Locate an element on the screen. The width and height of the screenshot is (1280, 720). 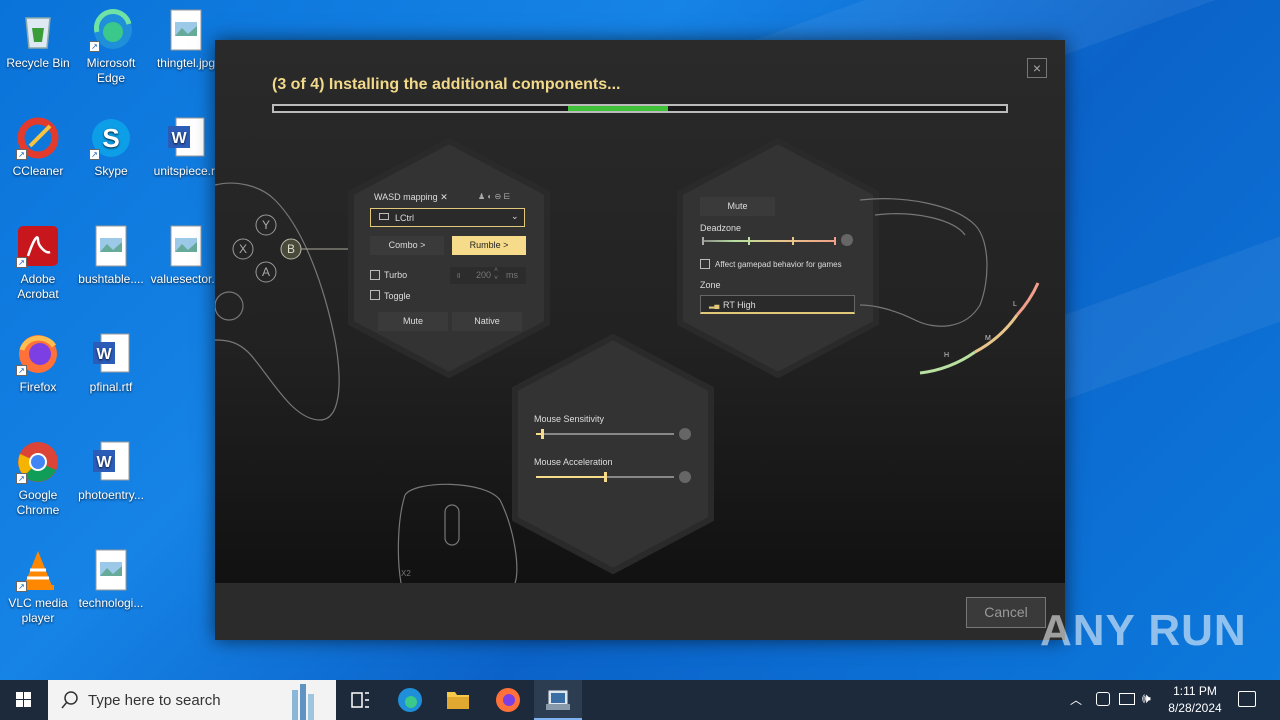
controller-indicators: ♟ ◐ ⊖ ⋿ is located at coordinates (494, 196).